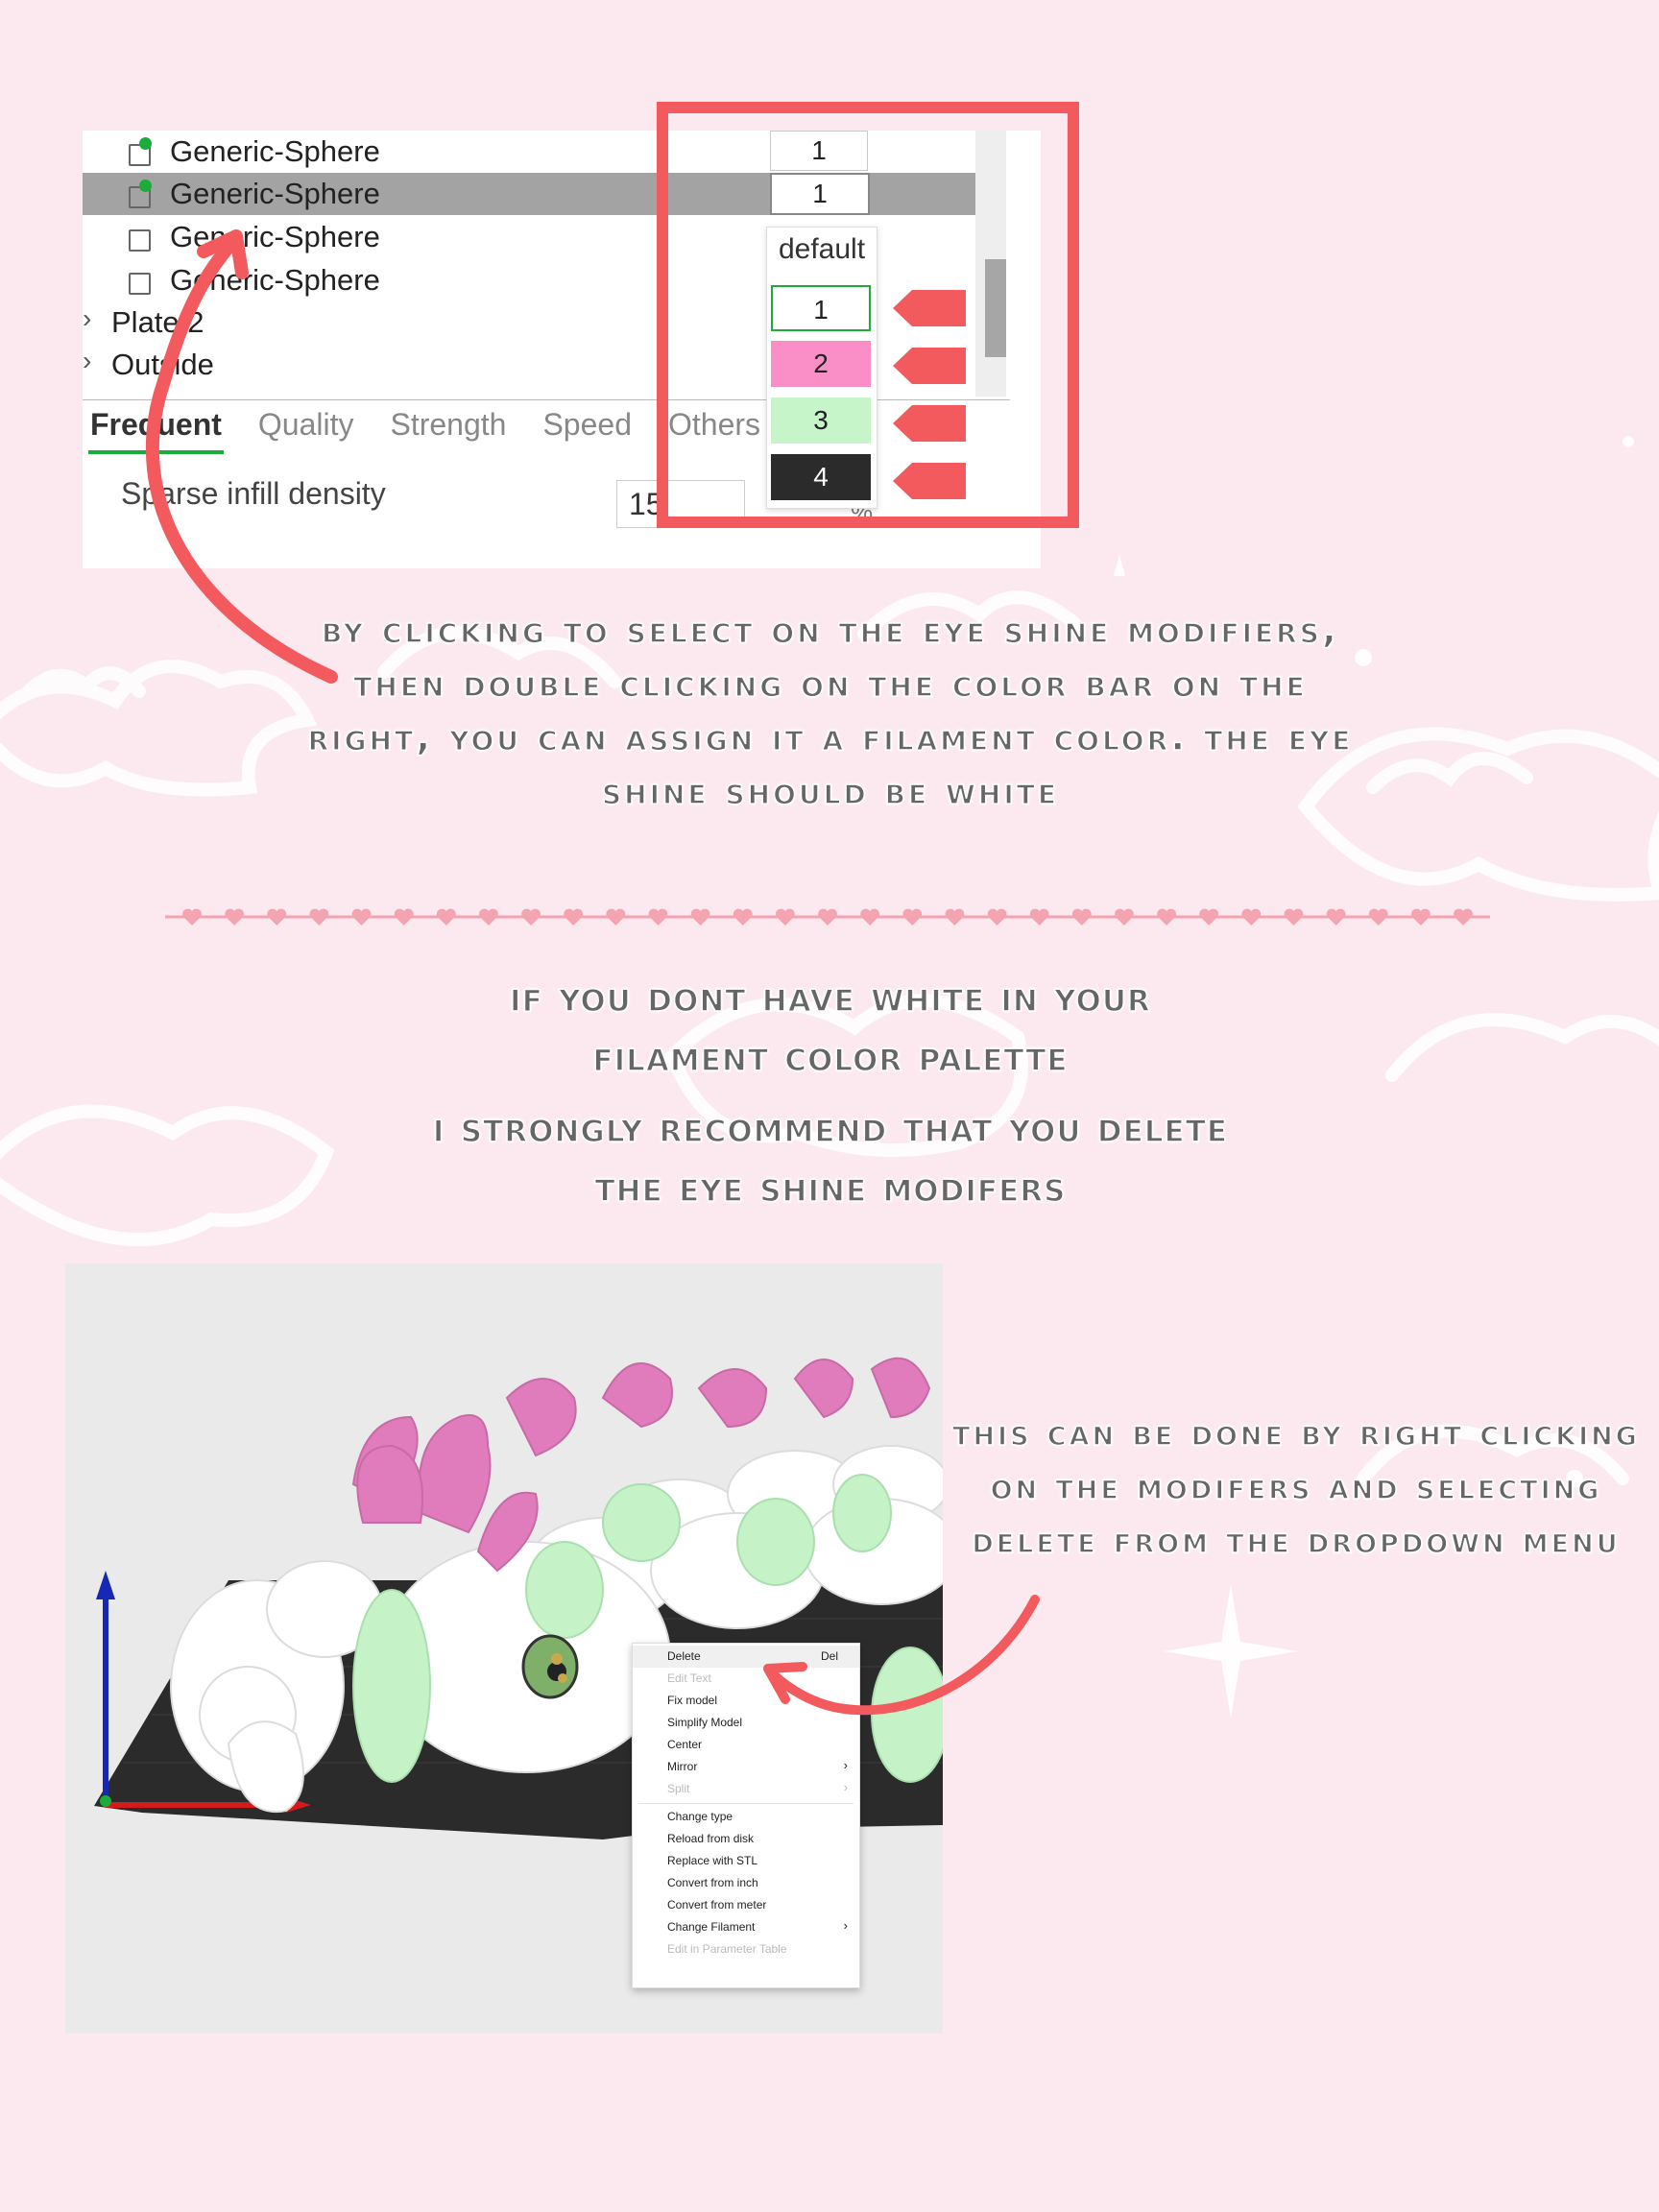 The width and height of the screenshot is (1659, 2212). What do you see at coordinates (830, 1127) in the screenshot?
I see `heading-line: I strongly recommend that you delete` at bounding box center [830, 1127].